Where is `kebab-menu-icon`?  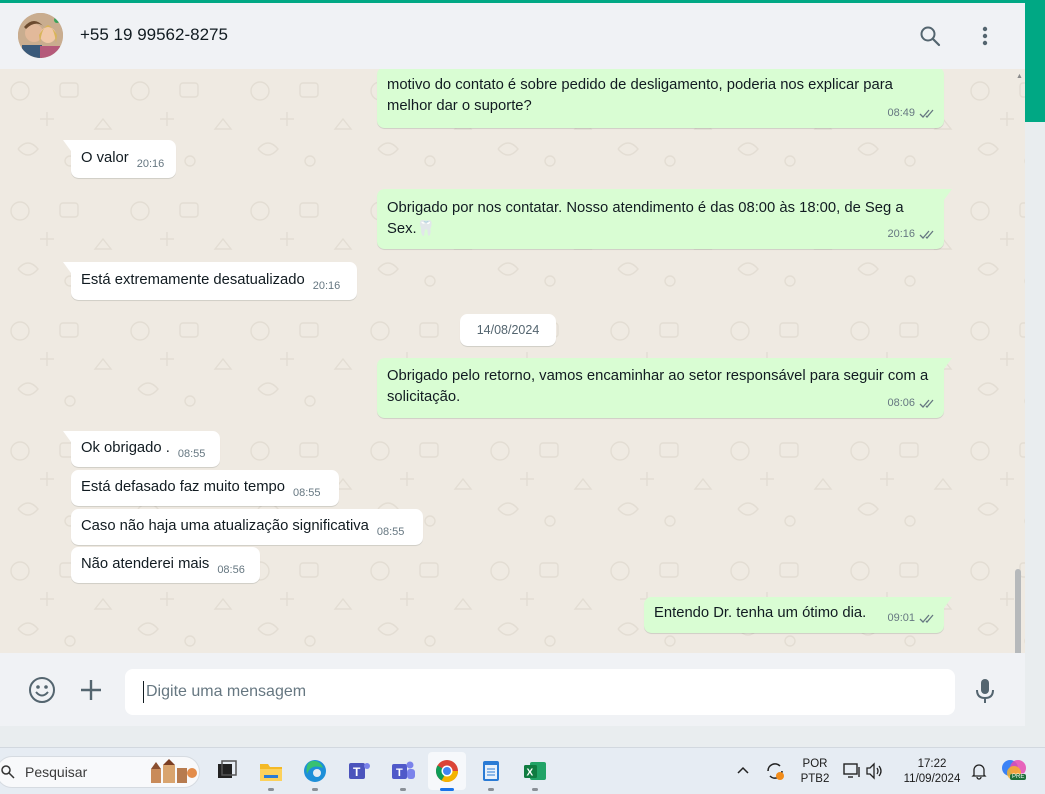
kebab-menu-icon is located at coordinates (985, 36).